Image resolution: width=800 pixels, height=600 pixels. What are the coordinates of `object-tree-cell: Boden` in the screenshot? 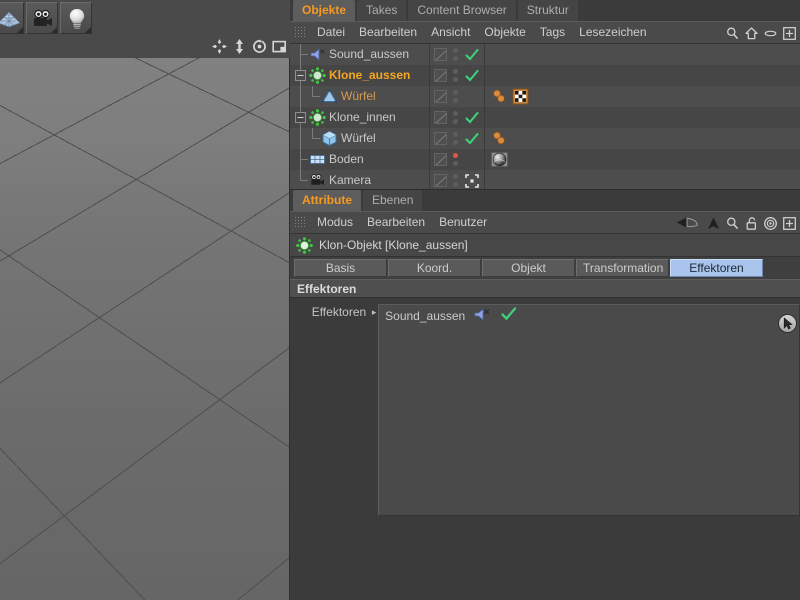 It's located at (359, 159).